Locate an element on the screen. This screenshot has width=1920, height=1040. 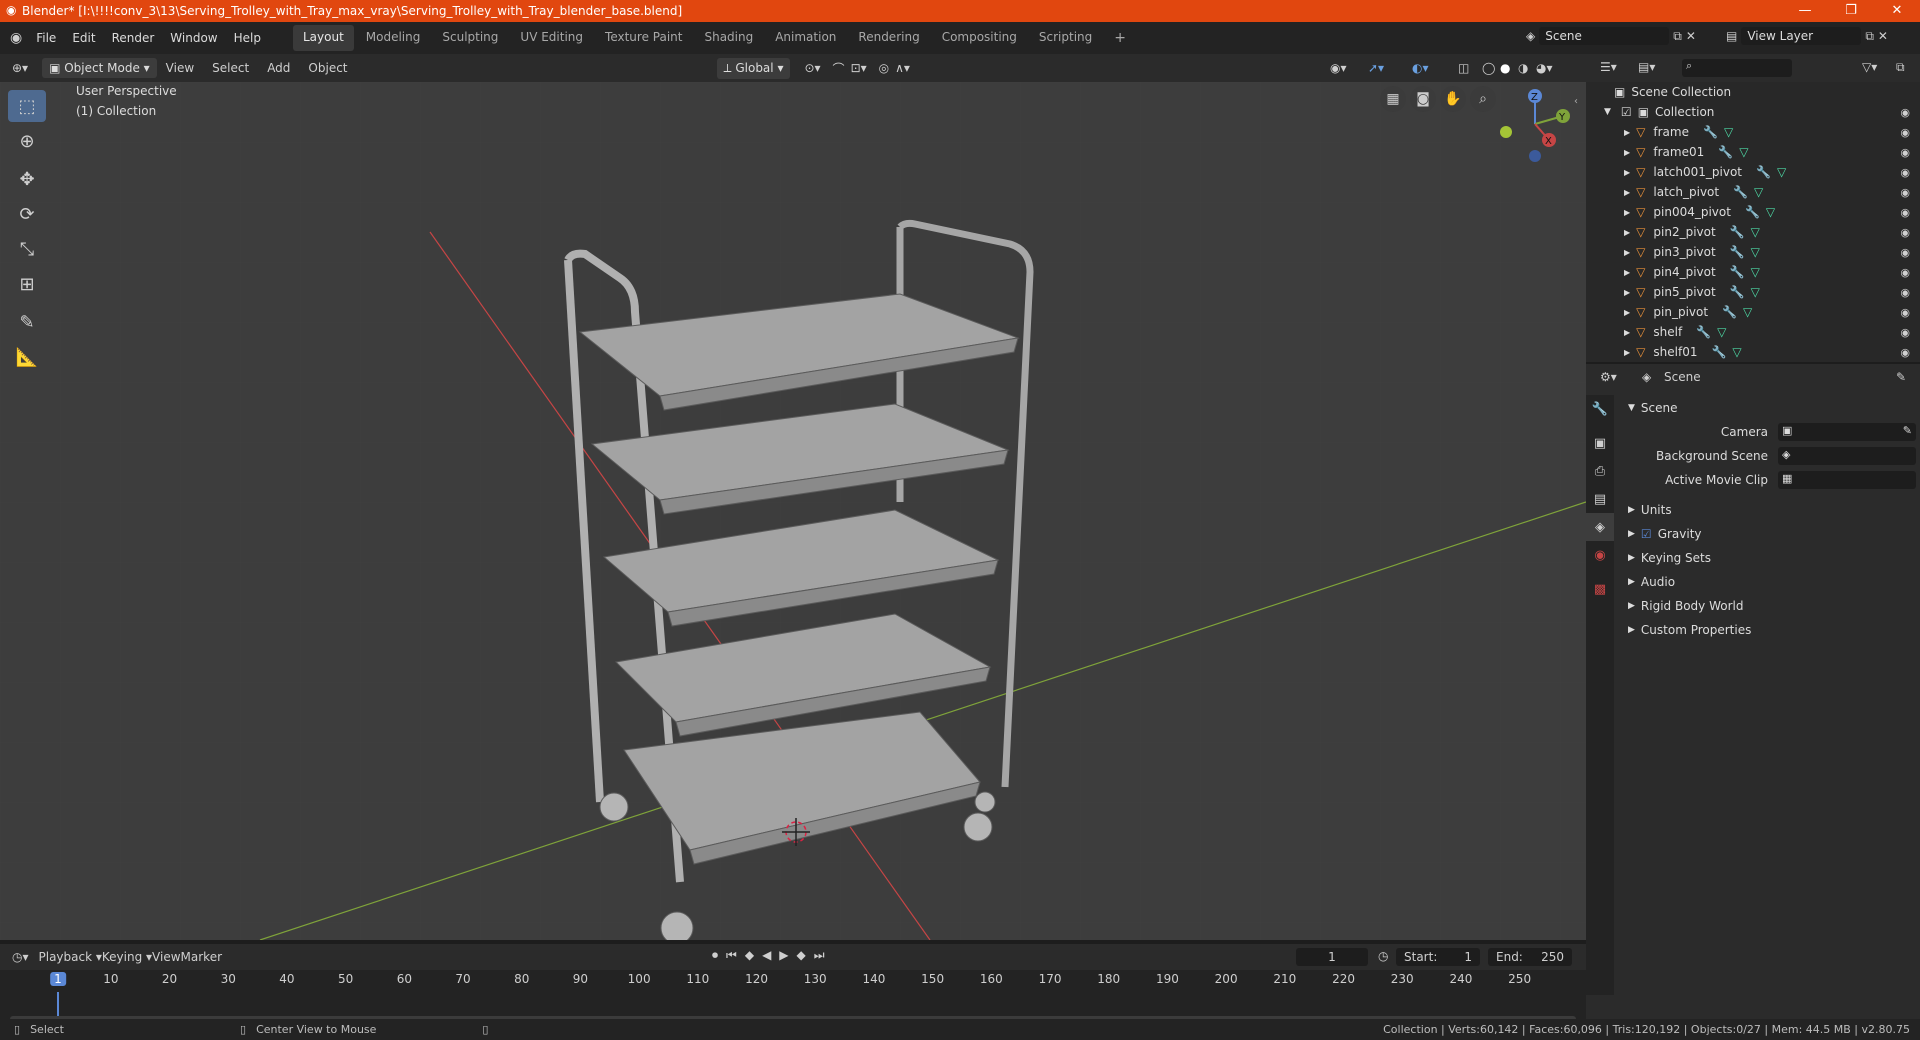
transform-tool-icon: ⊞ is located at coordinates (27, 284).